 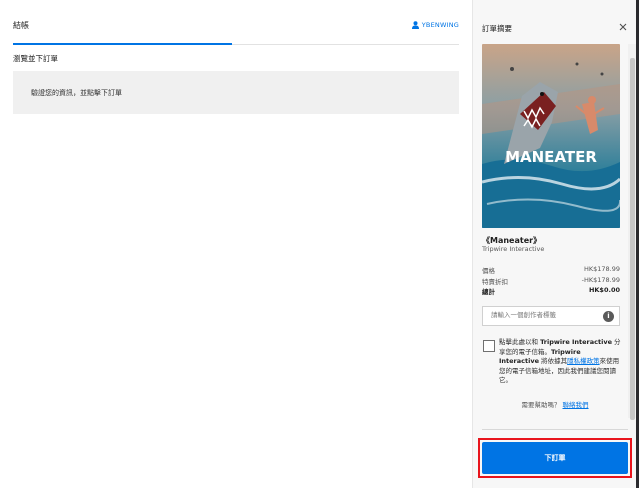 What do you see at coordinates (122, 44) in the screenshot?
I see `tab-active-indicator` at bounding box center [122, 44].